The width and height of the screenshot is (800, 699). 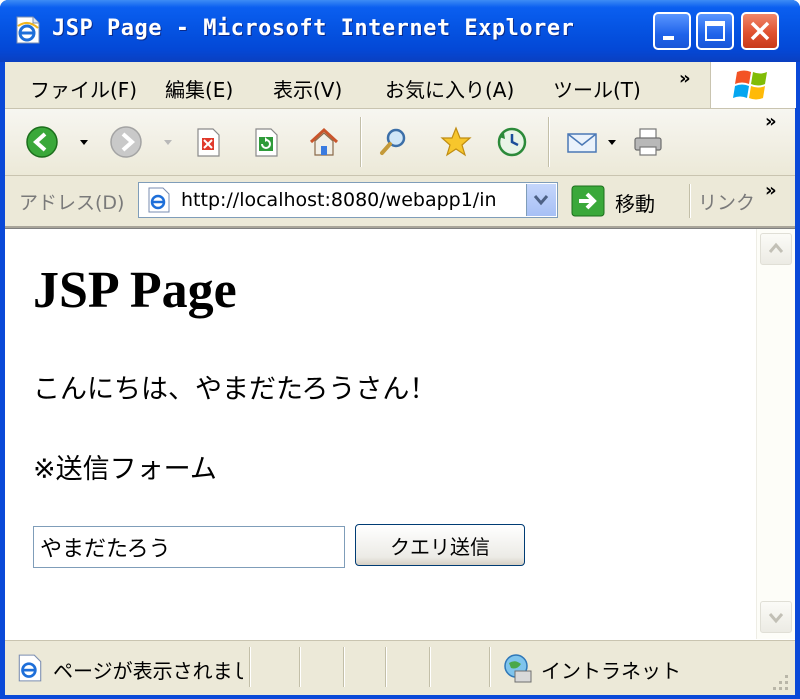 What do you see at coordinates (449, 88) in the screenshot?
I see `menu-favorites: お気に入り(A)` at bounding box center [449, 88].